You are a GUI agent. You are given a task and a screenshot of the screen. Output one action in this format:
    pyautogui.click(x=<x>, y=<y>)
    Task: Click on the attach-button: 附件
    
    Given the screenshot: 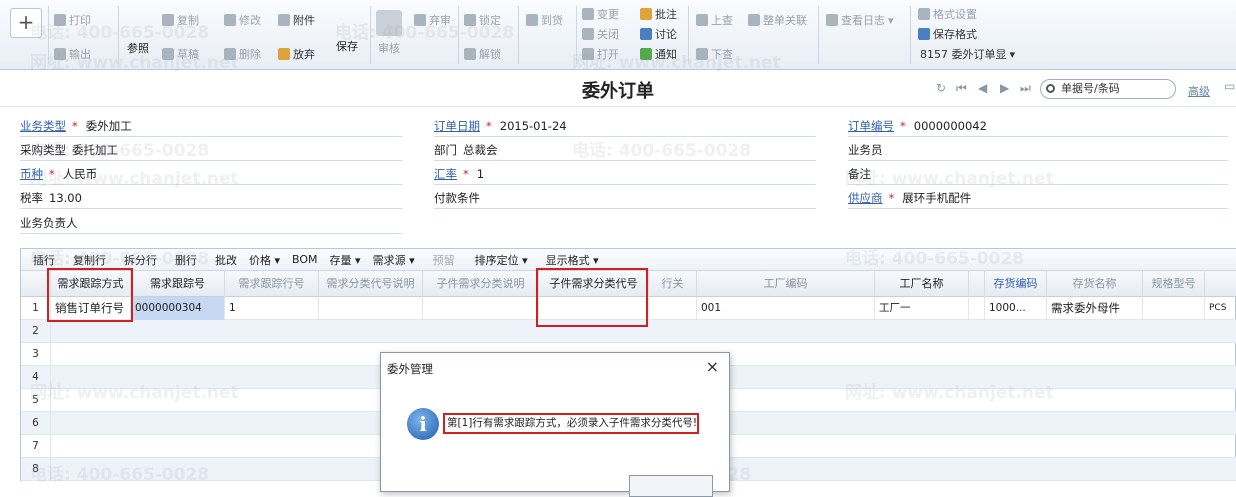 What is the action you would take?
    pyautogui.click(x=296, y=20)
    